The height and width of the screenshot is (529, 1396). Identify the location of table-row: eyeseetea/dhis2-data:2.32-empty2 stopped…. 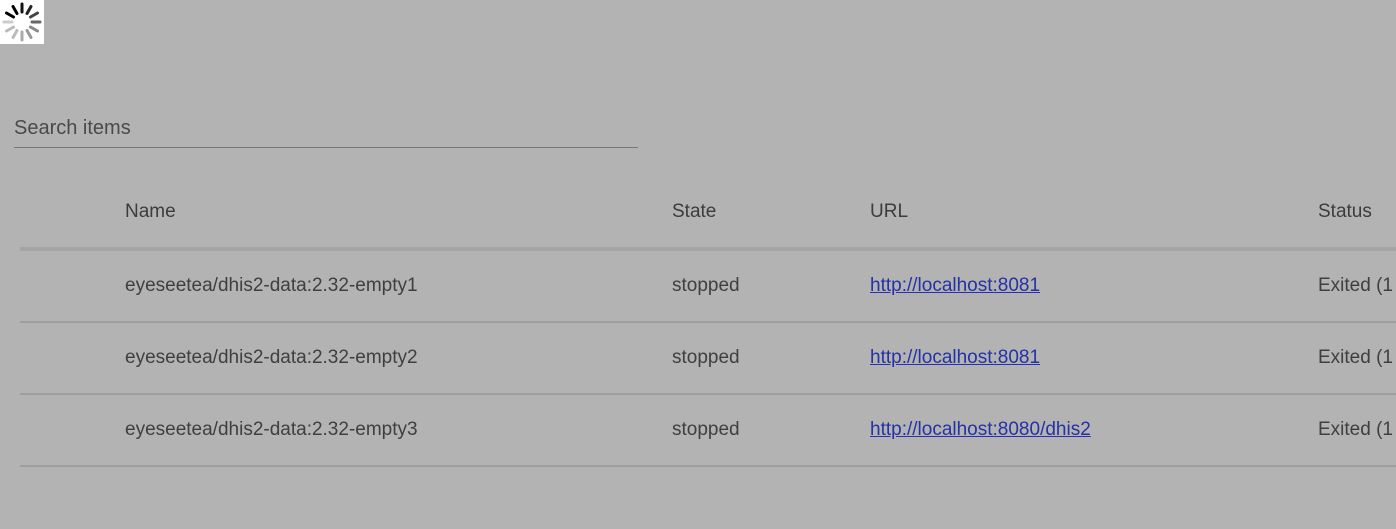
(708, 359).